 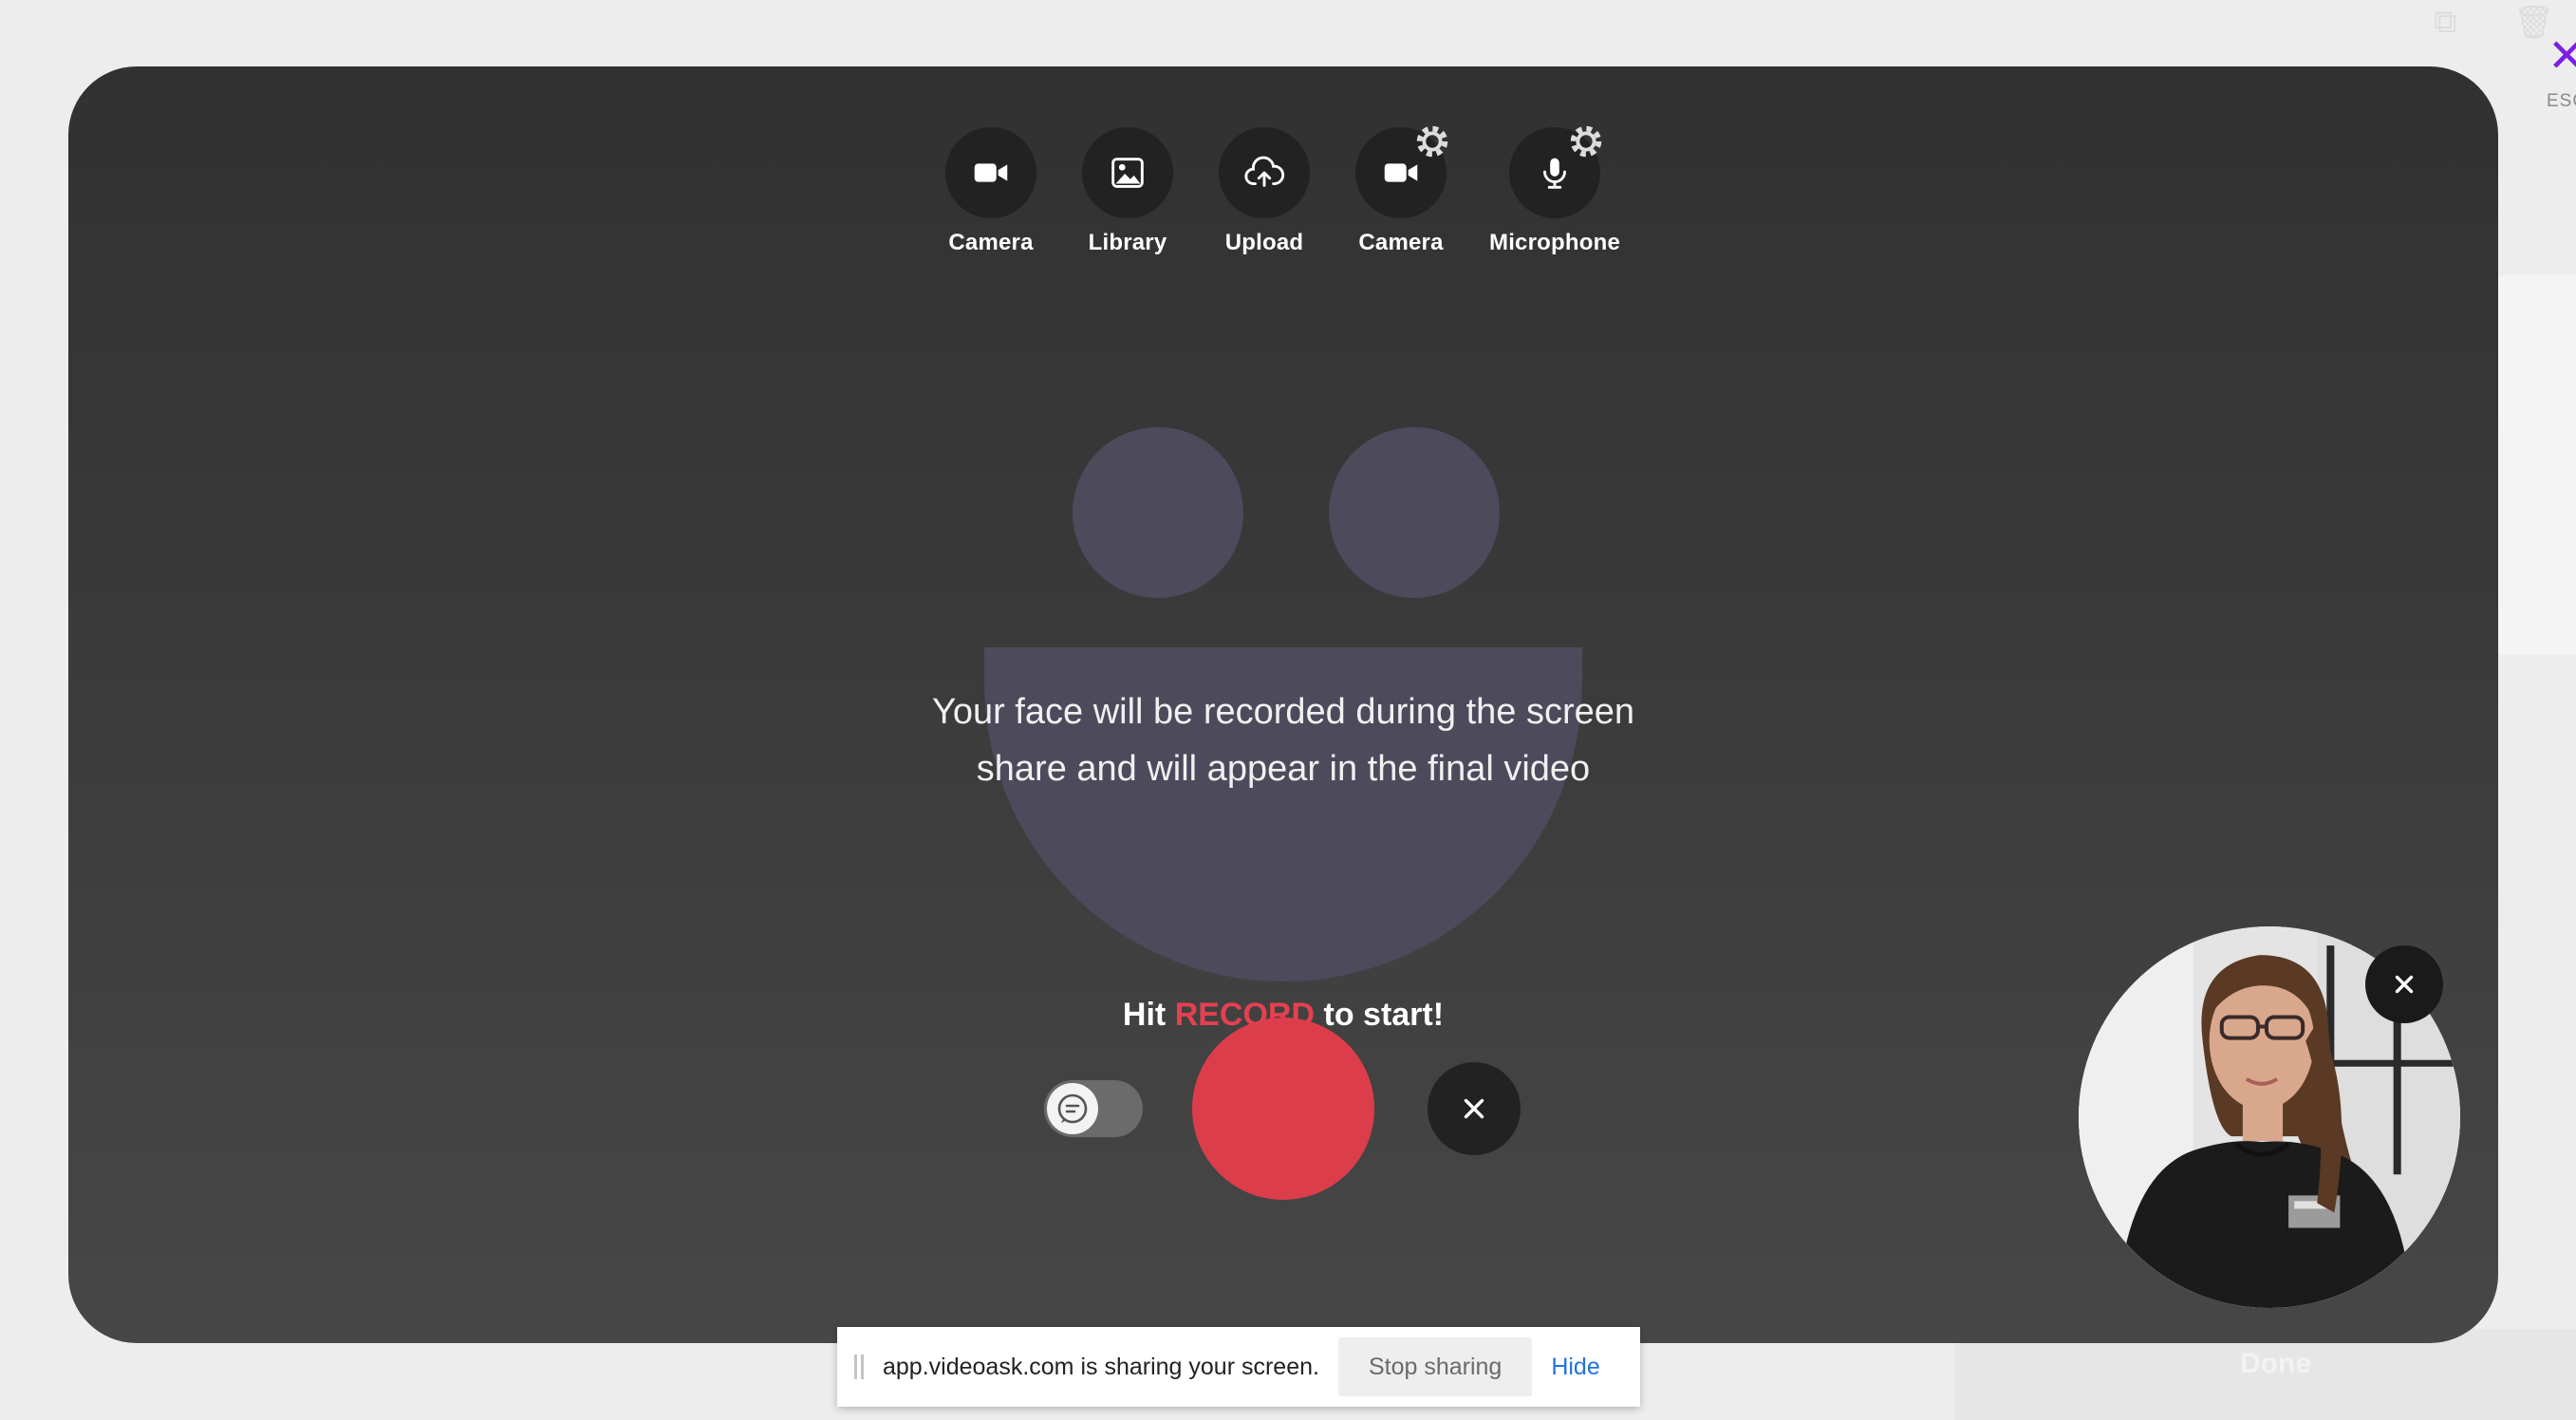 I want to click on tool-camera-settings-button, so click(x=1401, y=171).